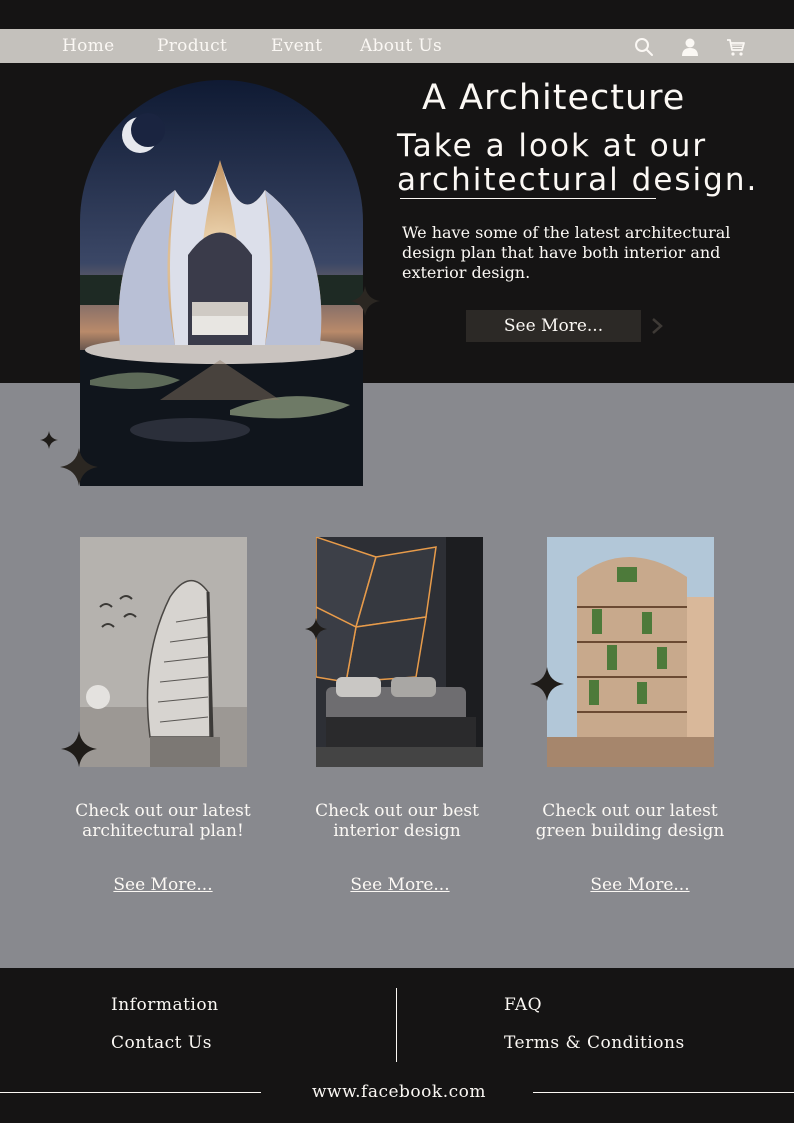 This screenshot has height=1123, width=794. What do you see at coordinates (594, 1043) in the screenshot?
I see `footer-terms-link: Terms & Conditions` at bounding box center [594, 1043].